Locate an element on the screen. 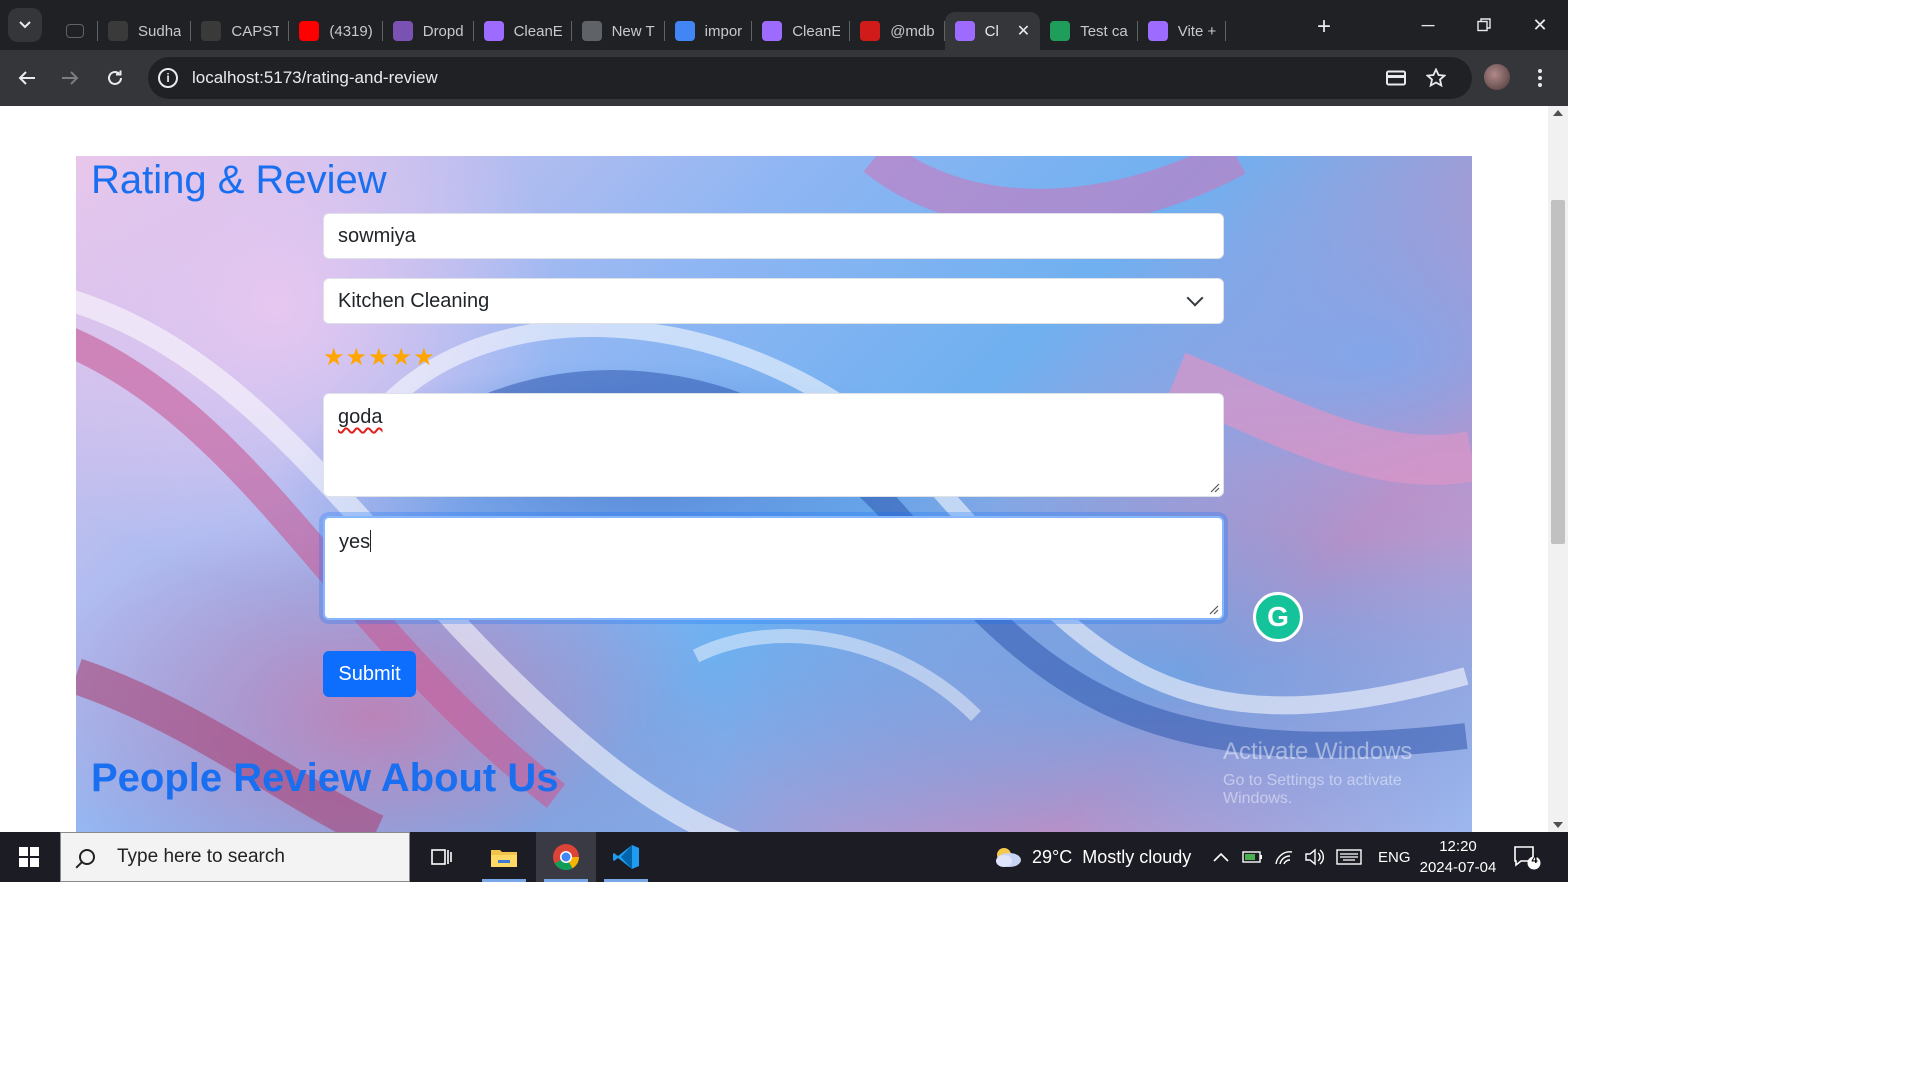  chevron-up-icon is located at coordinates (1221, 857).